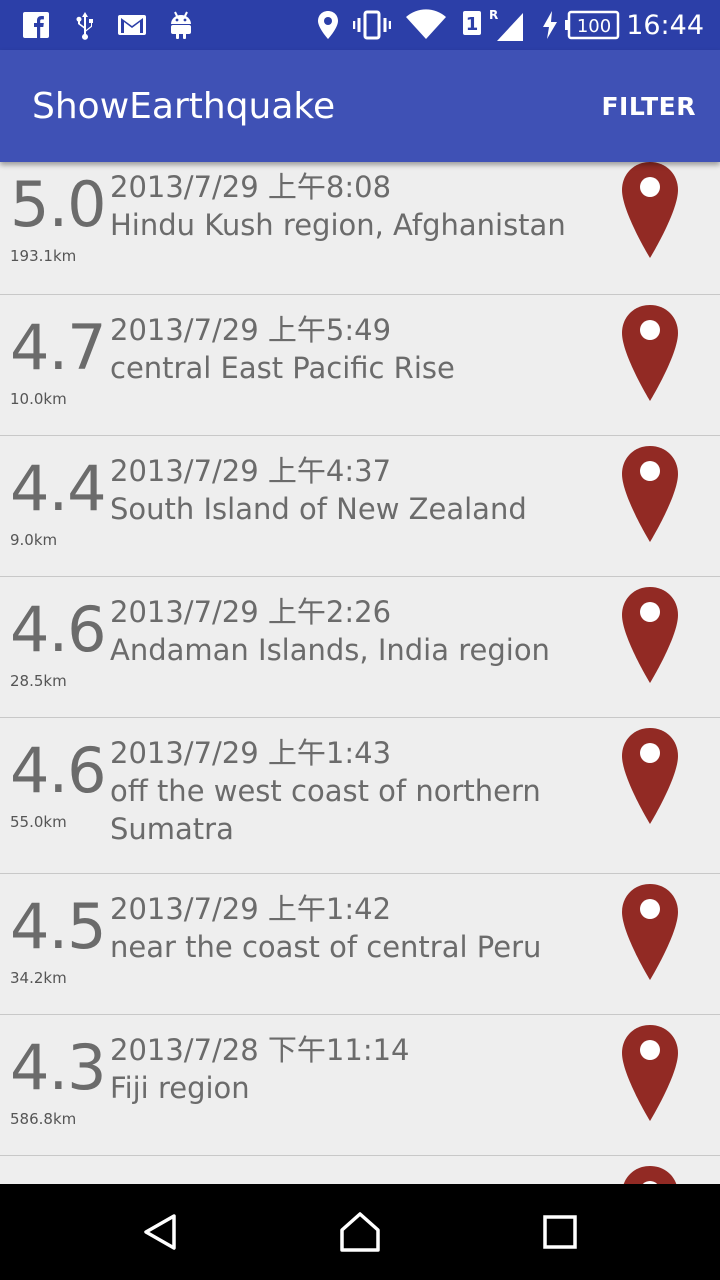 The image size is (720, 1280). I want to click on app-title: ShowEarthquake, so click(184, 106).